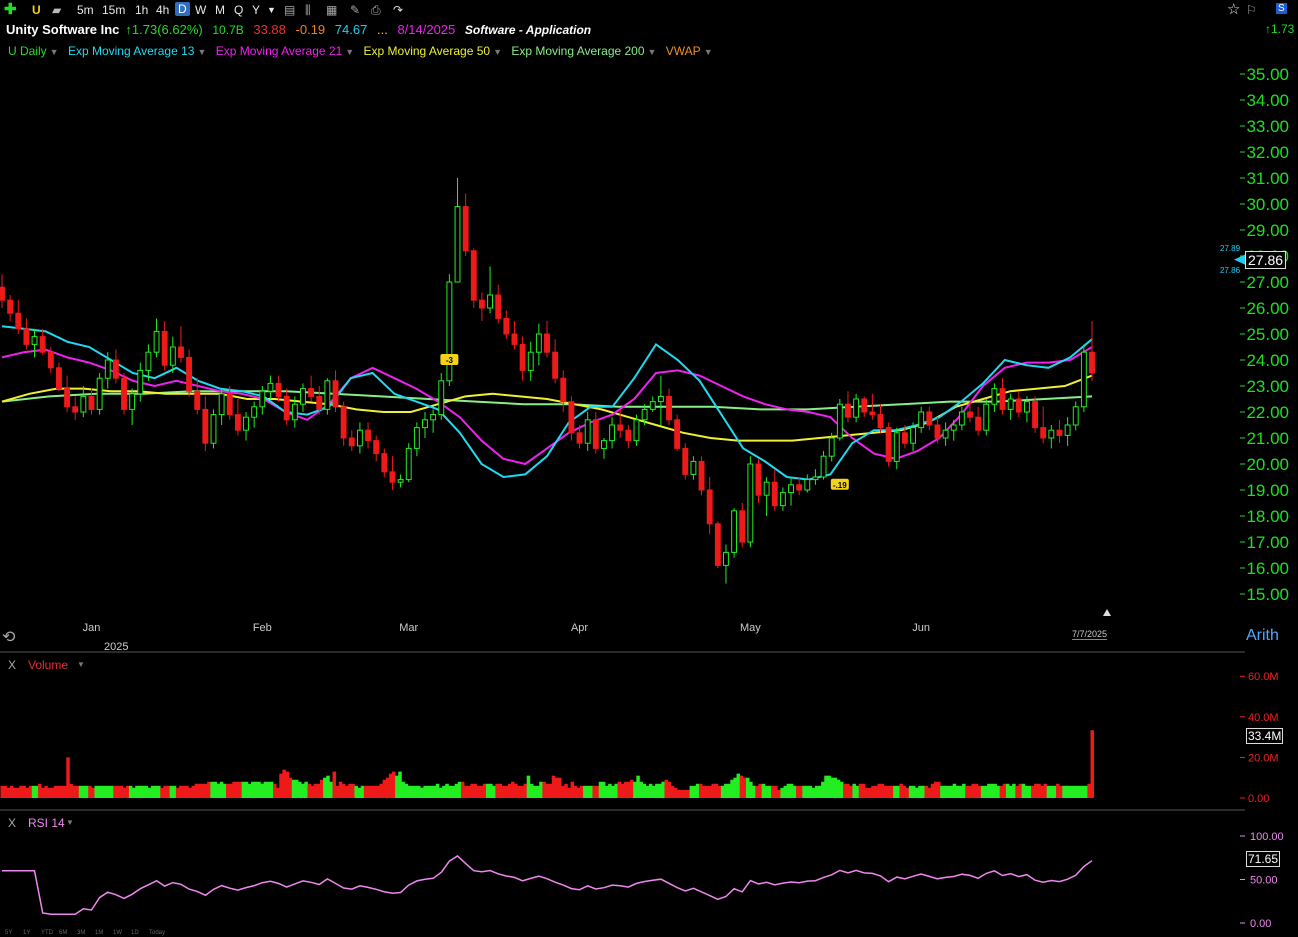  Describe the element at coordinates (26, 933) in the screenshot. I see `bottom-tf-1y: 1Y` at that location.